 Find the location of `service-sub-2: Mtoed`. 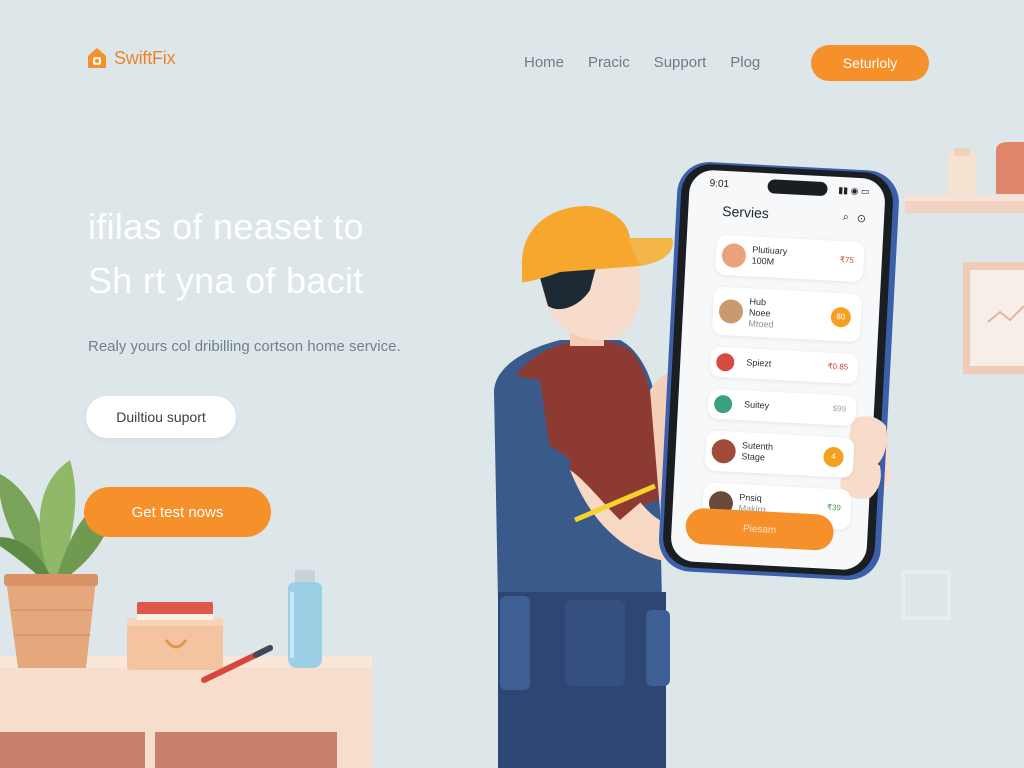

service-sub-2: Mtoed is located at coordinates (761, 324).